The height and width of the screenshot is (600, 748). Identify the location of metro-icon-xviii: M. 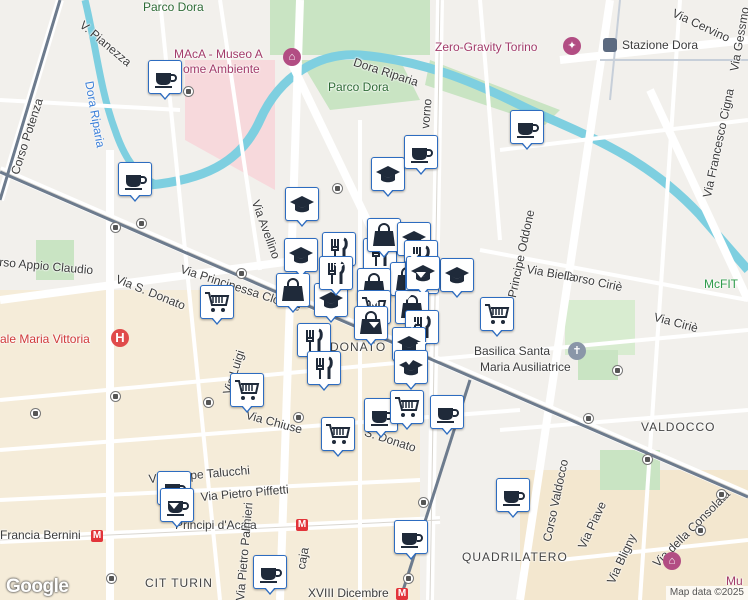
(402, 594).